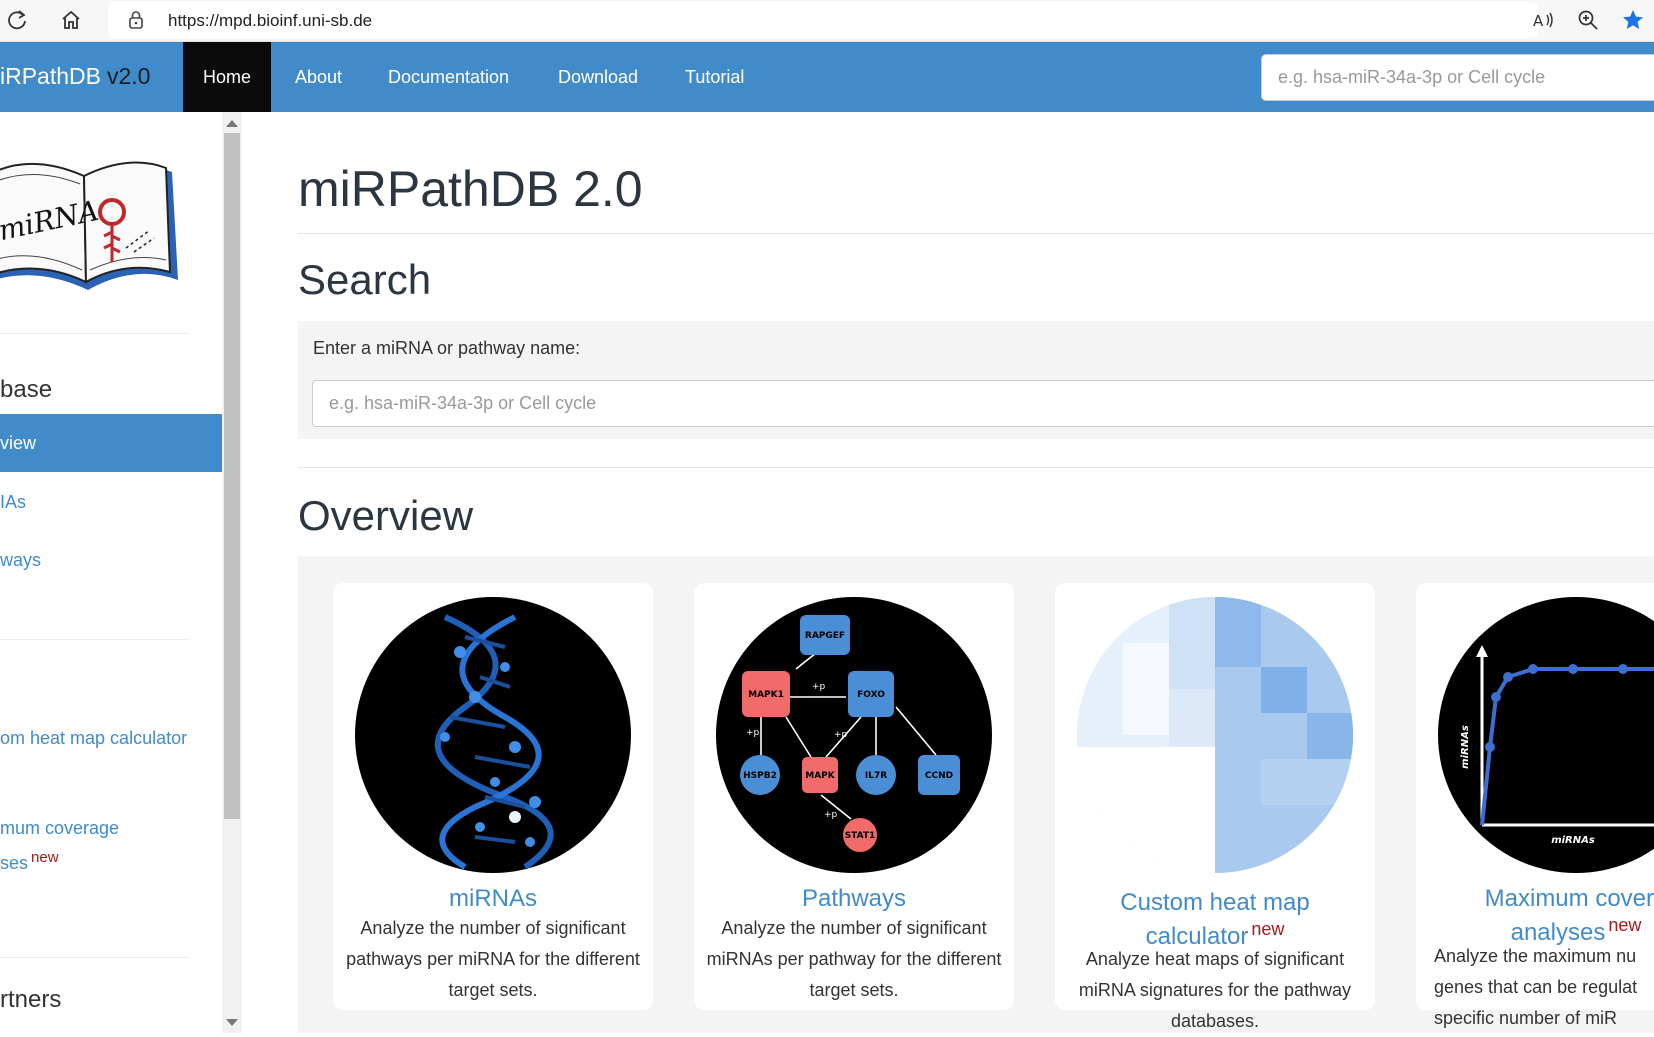  What do you see at coordinates (448, 77) in the screenshot?
I see `nav-documentation: Documentation` at bounding box center [448, 77].